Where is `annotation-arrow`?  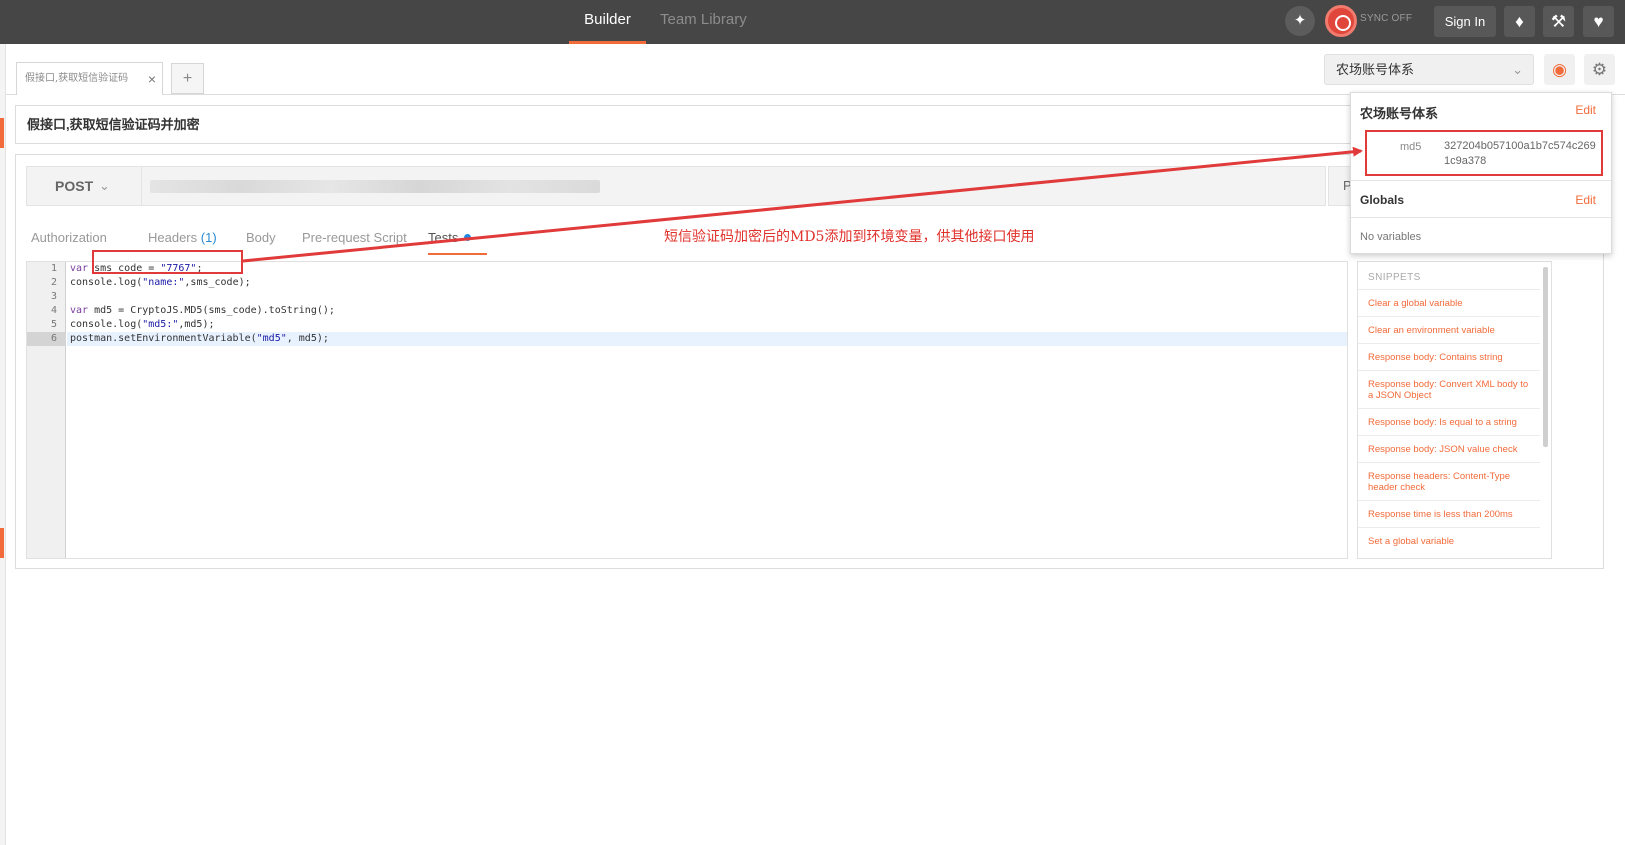 annotation-arrow is located at coordinates (802, 204).